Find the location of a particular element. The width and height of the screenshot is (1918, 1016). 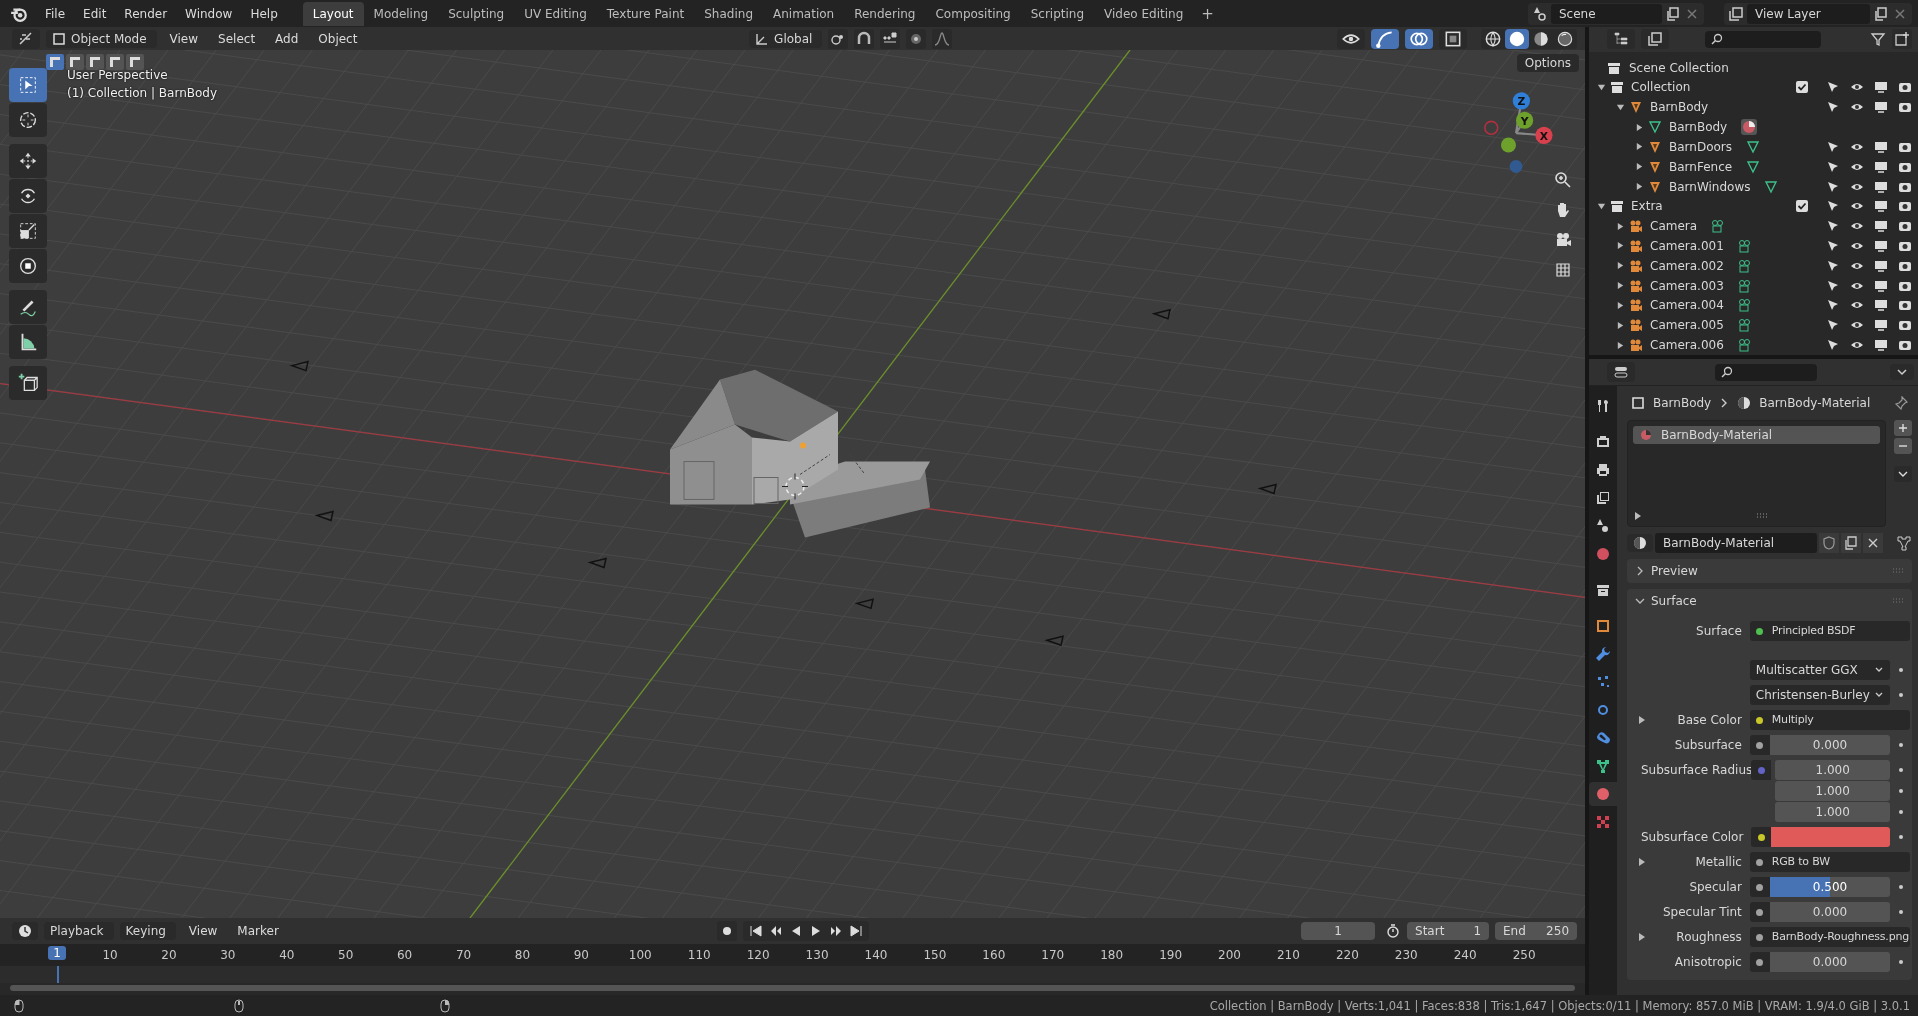

workspace-tab: Scripting is located at coordinates (1057, 13).